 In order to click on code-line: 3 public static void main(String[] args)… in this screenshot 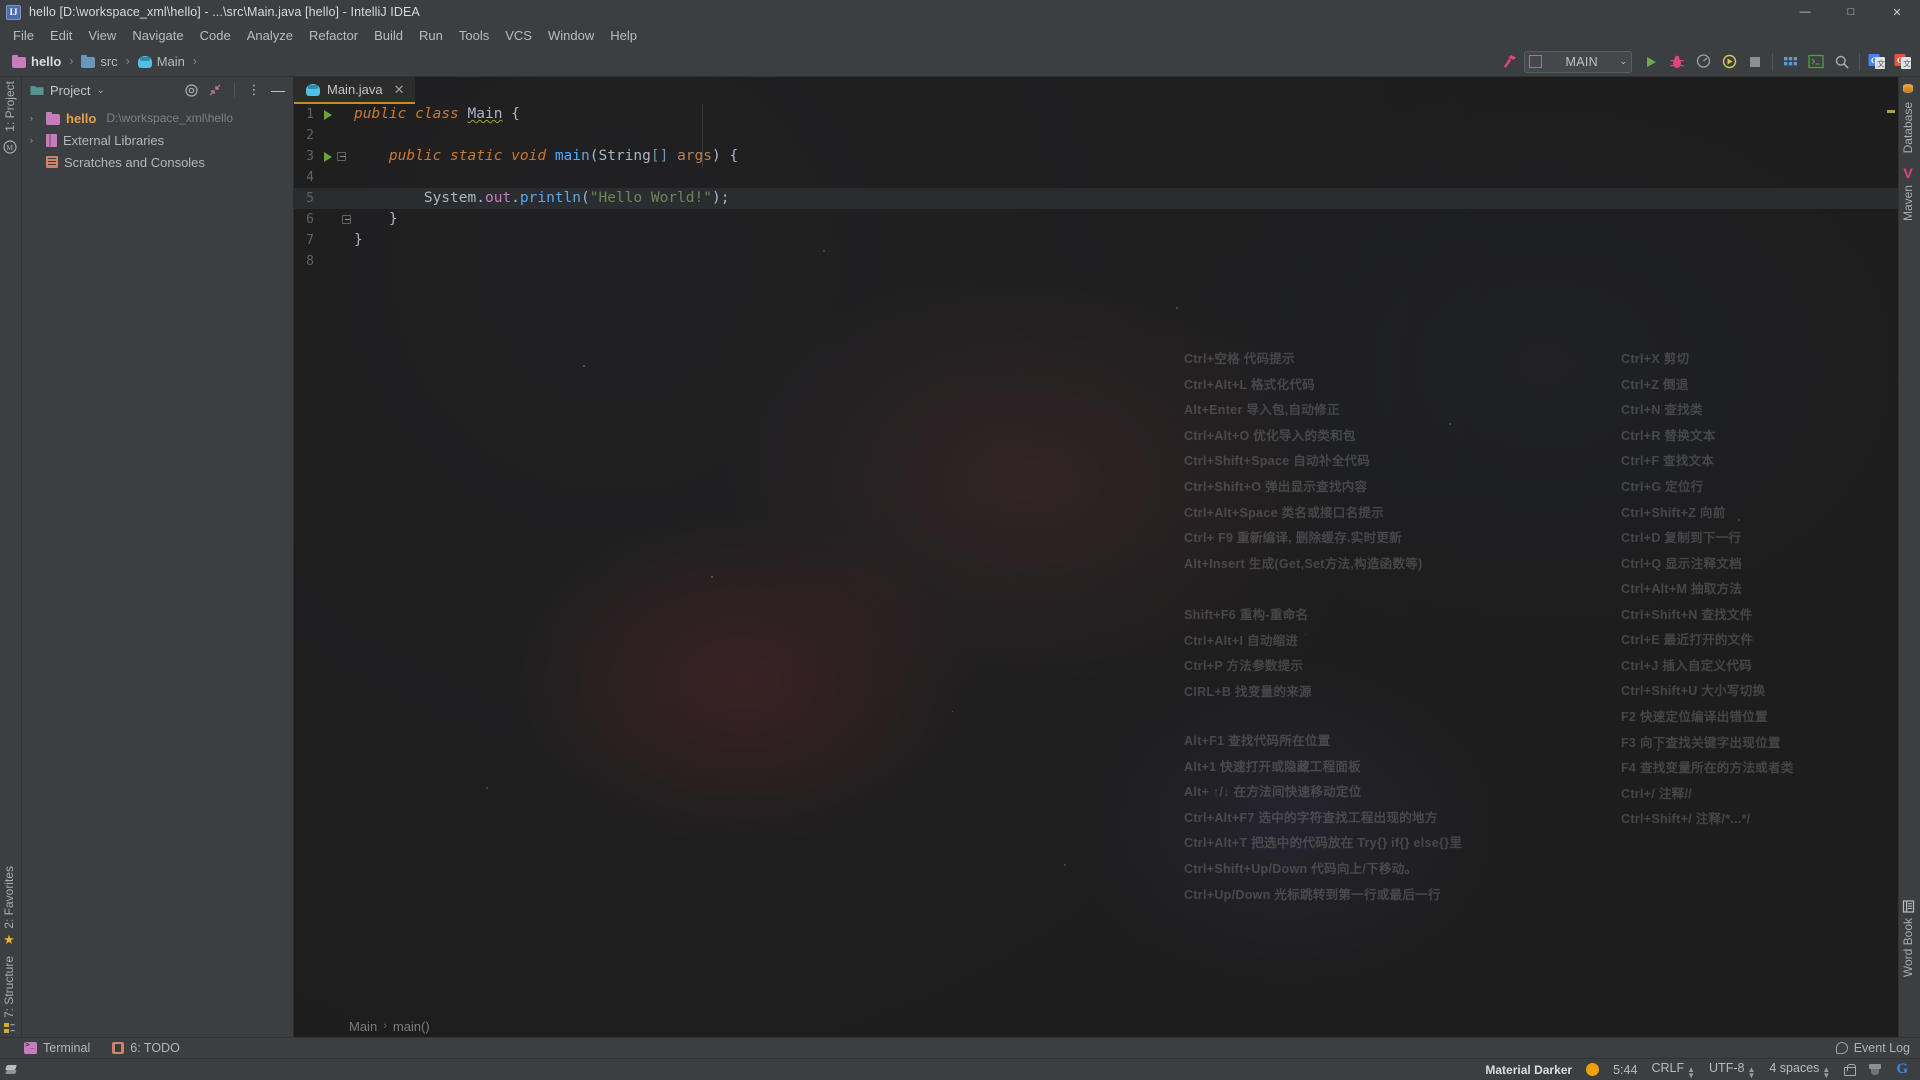, I will do `click(1096, 156)`.